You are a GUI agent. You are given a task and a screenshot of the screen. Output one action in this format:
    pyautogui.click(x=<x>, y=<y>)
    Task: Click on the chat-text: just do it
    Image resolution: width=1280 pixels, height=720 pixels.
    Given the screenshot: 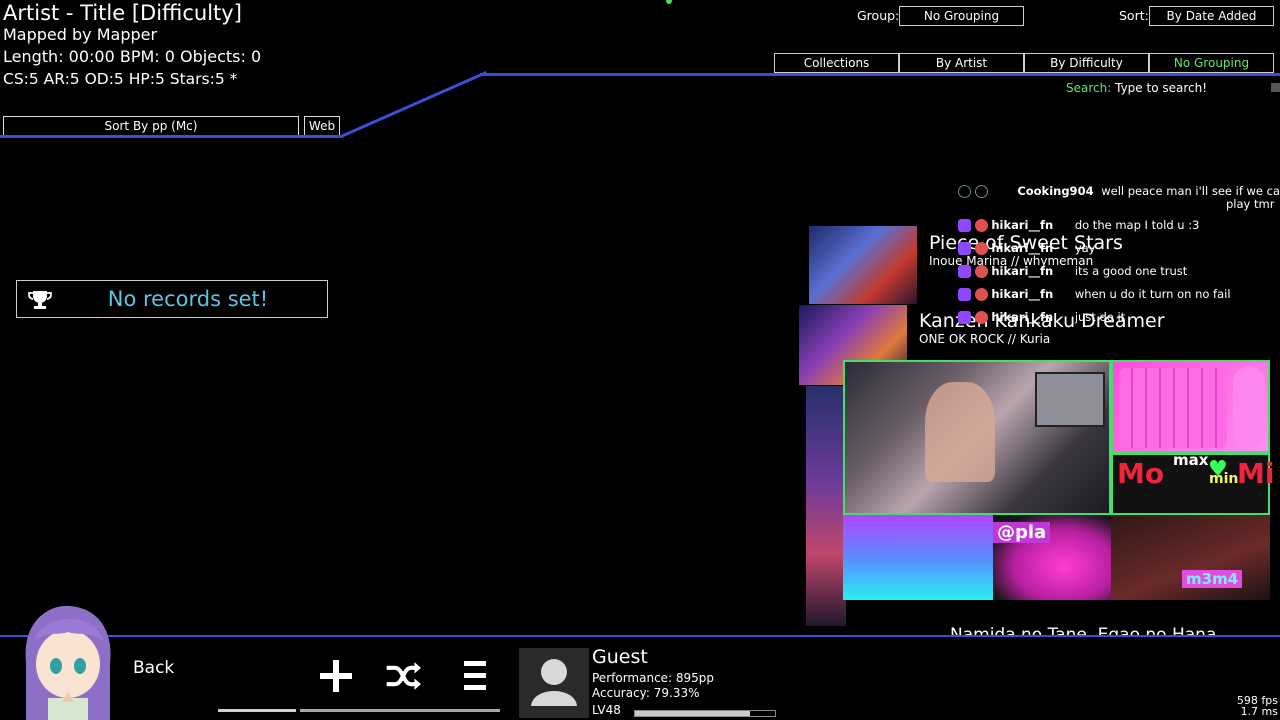 What is the action you would take?
    pyautogui.click(x=1100, y=317)
    